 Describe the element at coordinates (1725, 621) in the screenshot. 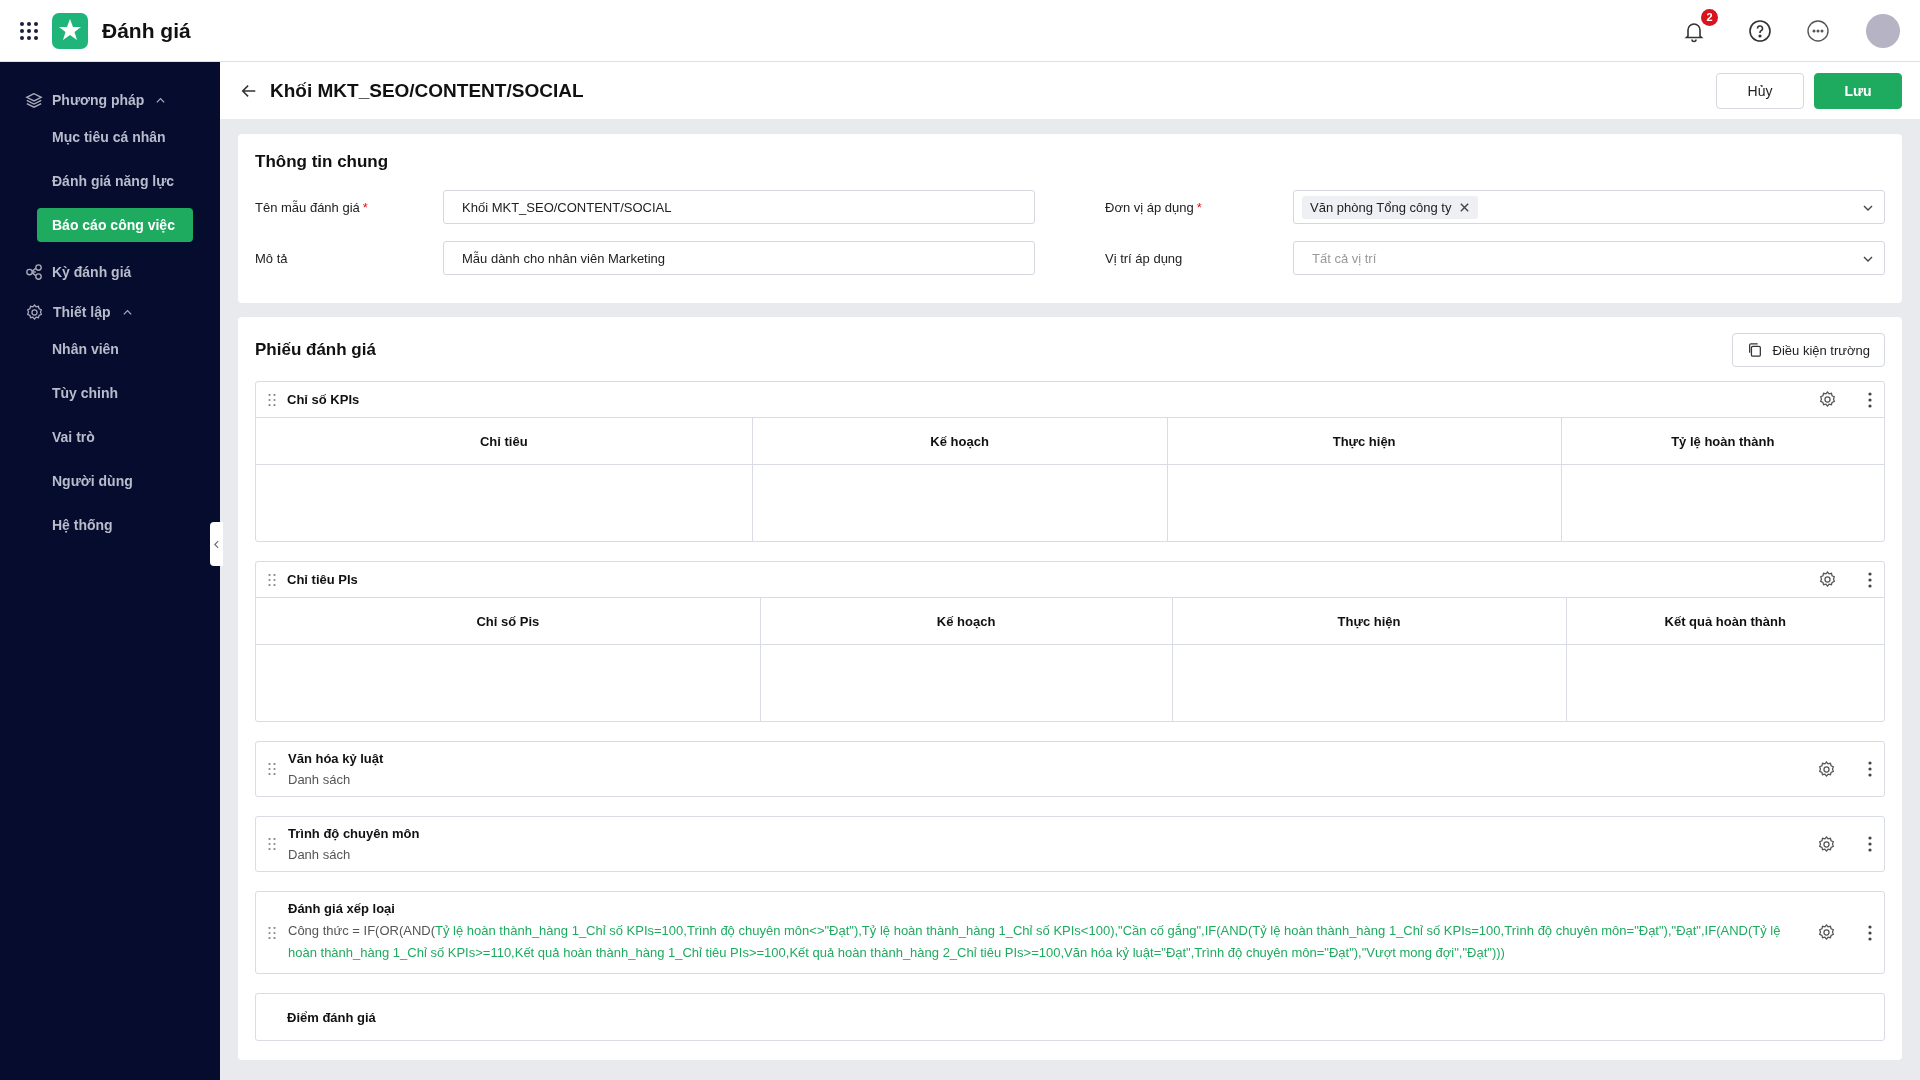

I see `column-header: Kết quả hoàn thành` at that location.